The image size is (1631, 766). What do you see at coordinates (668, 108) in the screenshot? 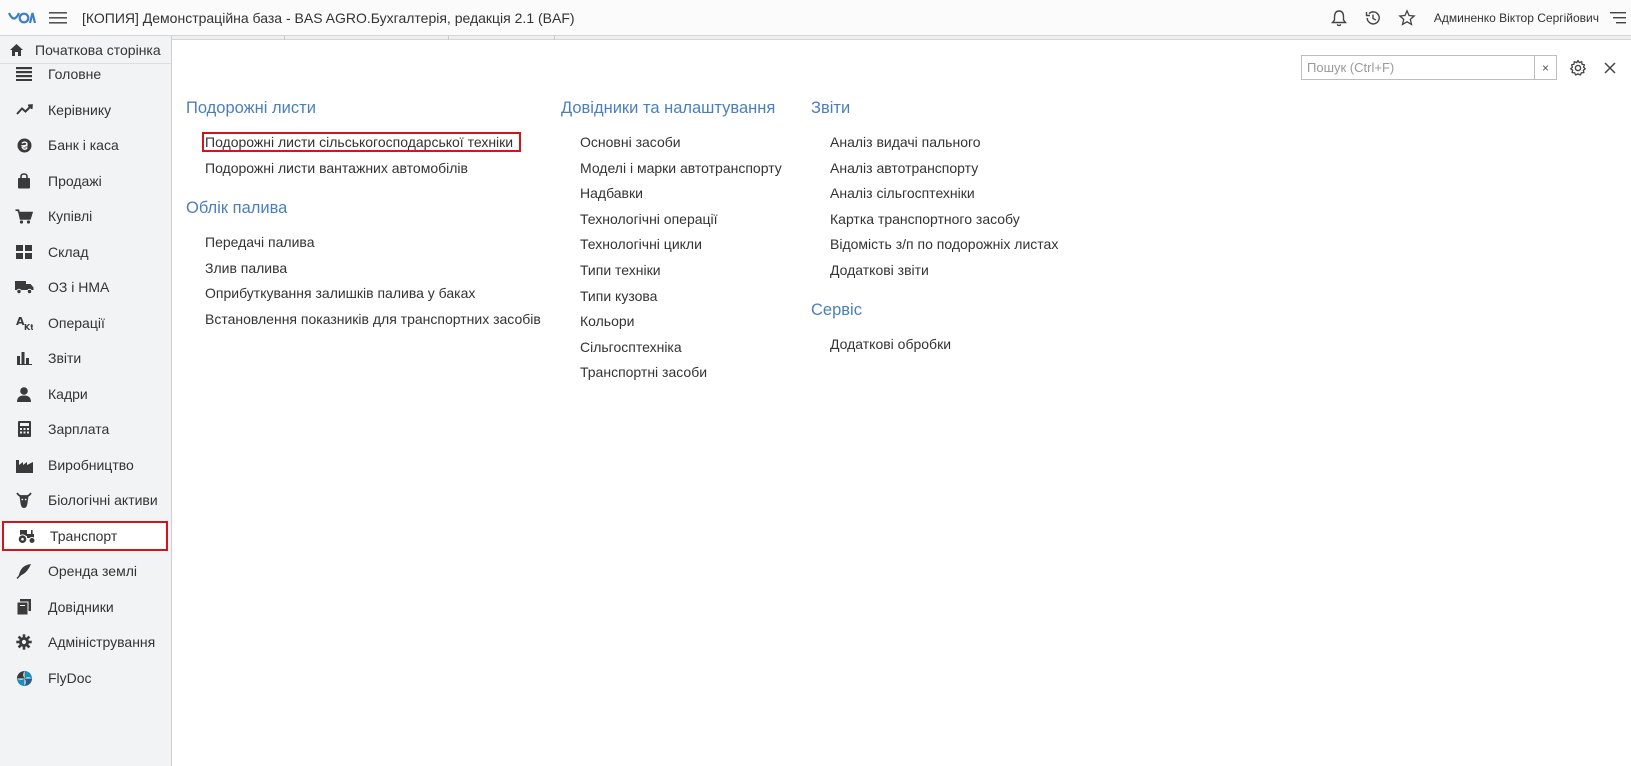
I see `section-title: Довідники та налаштування` at bounding box center [668, 108].